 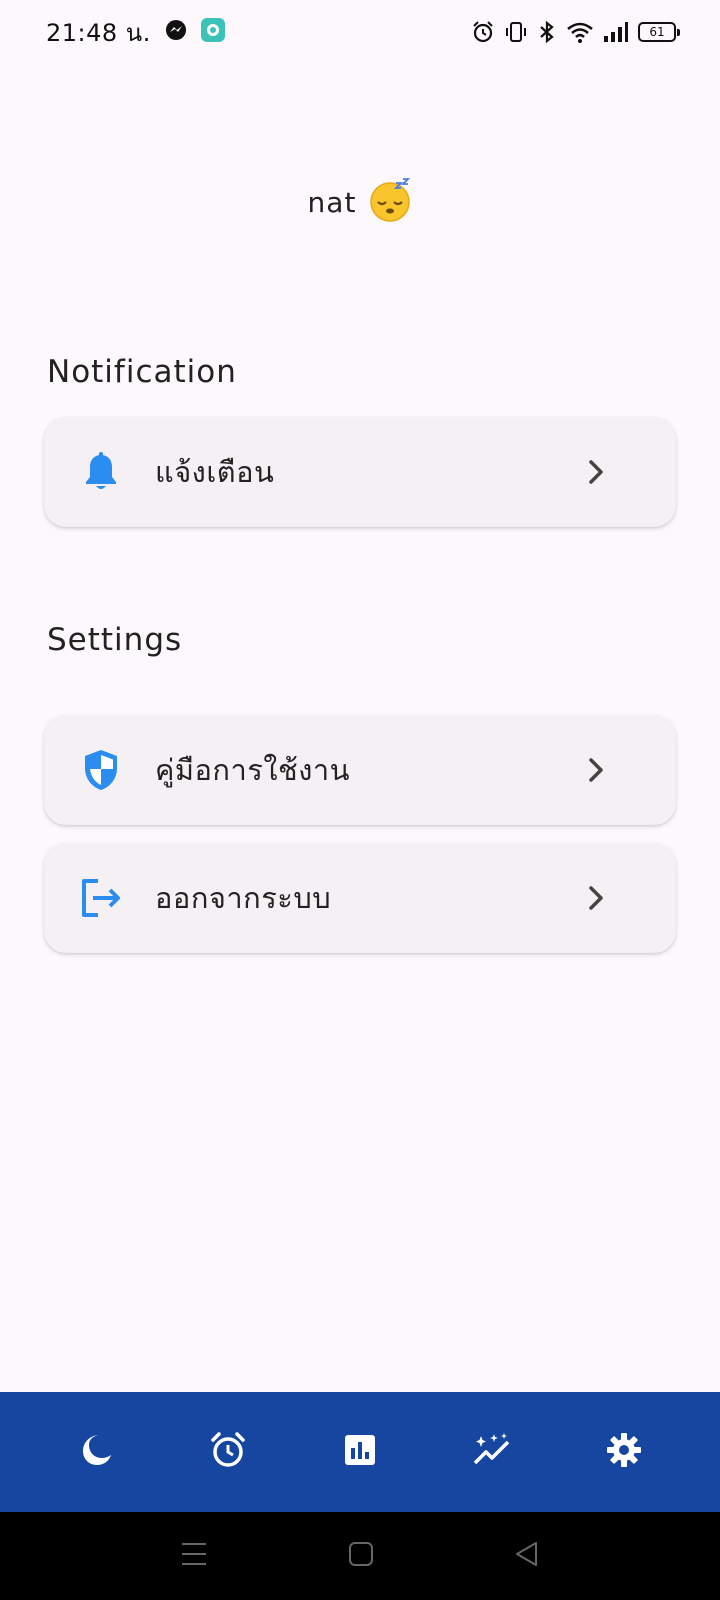 I want to click on status-right: 61, so click(x=575, y=32).